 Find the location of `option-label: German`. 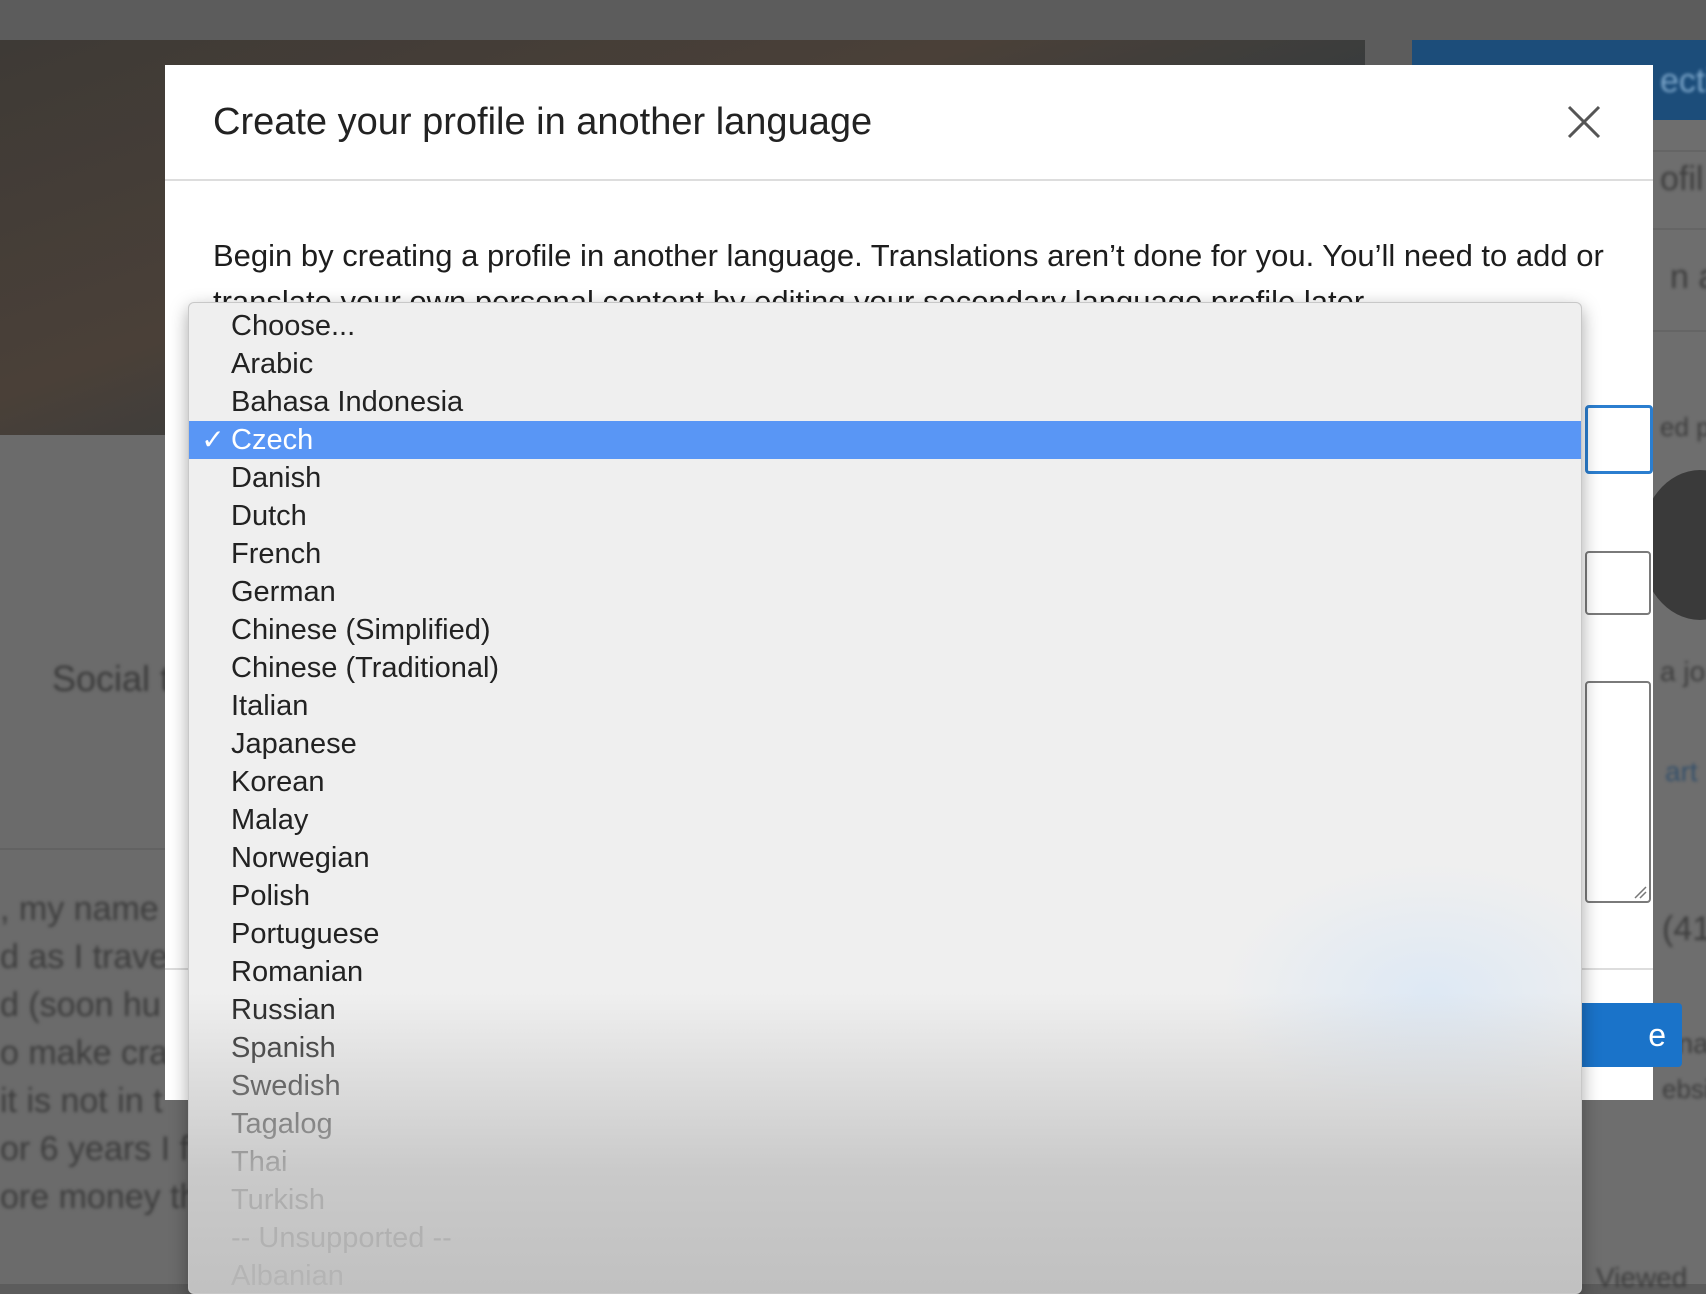

option-label: German is located at coordinates (283, 592).